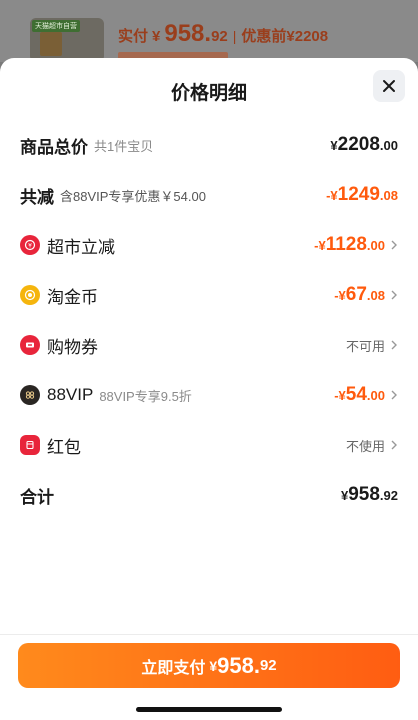  What do you see at coordinates (238, 665) in the screenshot?
I see `pay-amount-int: 958.` at bounding box center [238, 665].